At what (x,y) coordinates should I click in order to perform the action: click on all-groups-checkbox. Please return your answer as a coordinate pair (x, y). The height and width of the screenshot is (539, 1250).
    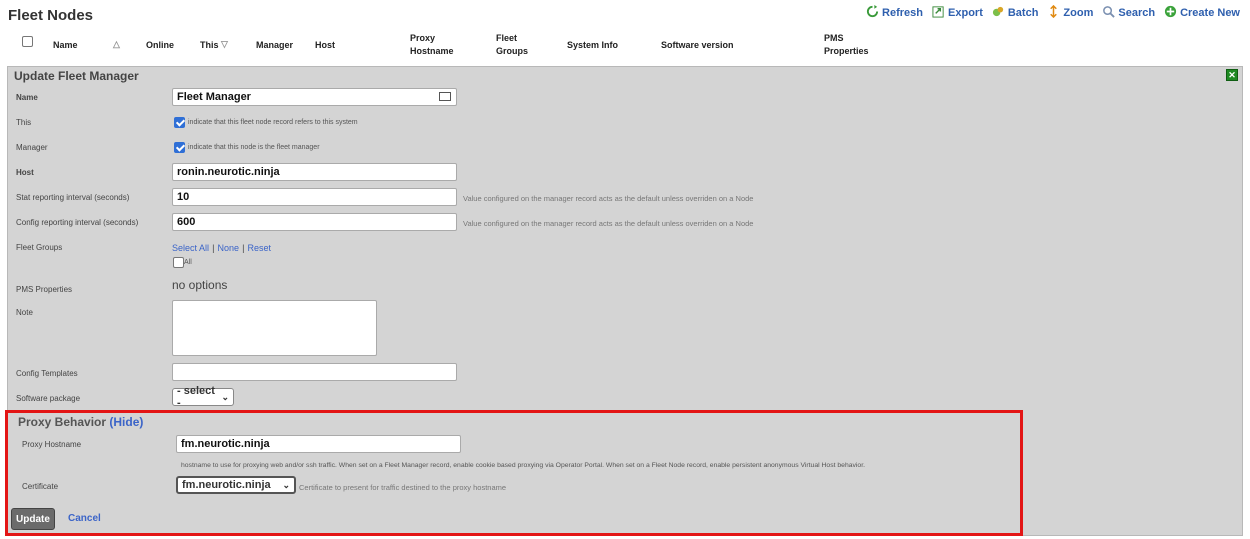
    Looking at the image, I should click on (178, 262).